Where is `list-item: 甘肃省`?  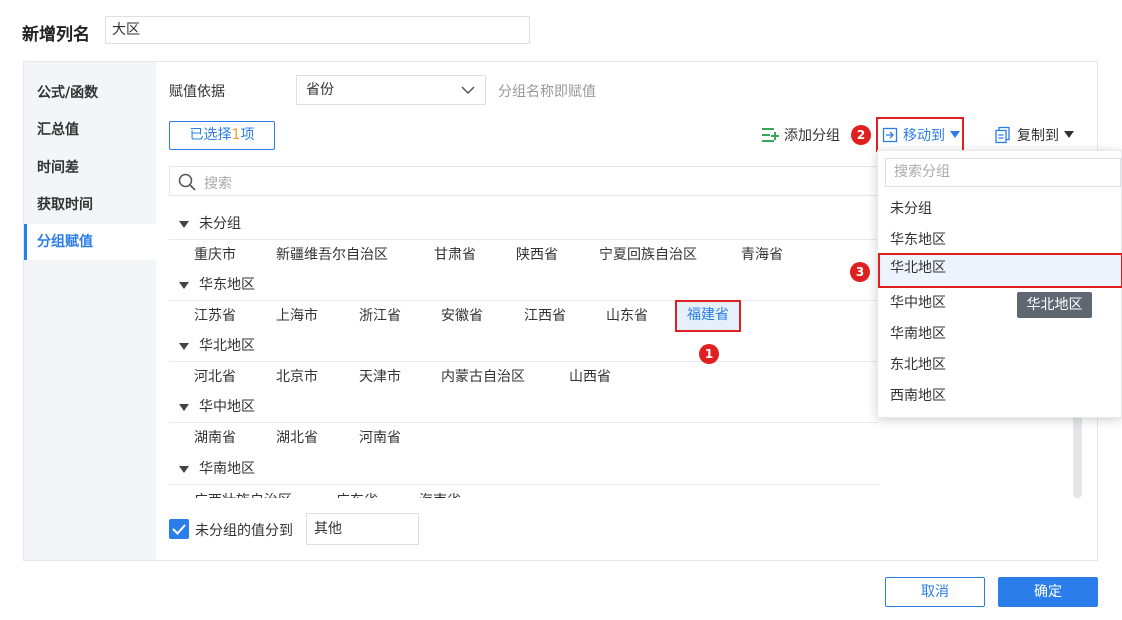 list-item: 甘肃省 is located at coordinates (455, 255).